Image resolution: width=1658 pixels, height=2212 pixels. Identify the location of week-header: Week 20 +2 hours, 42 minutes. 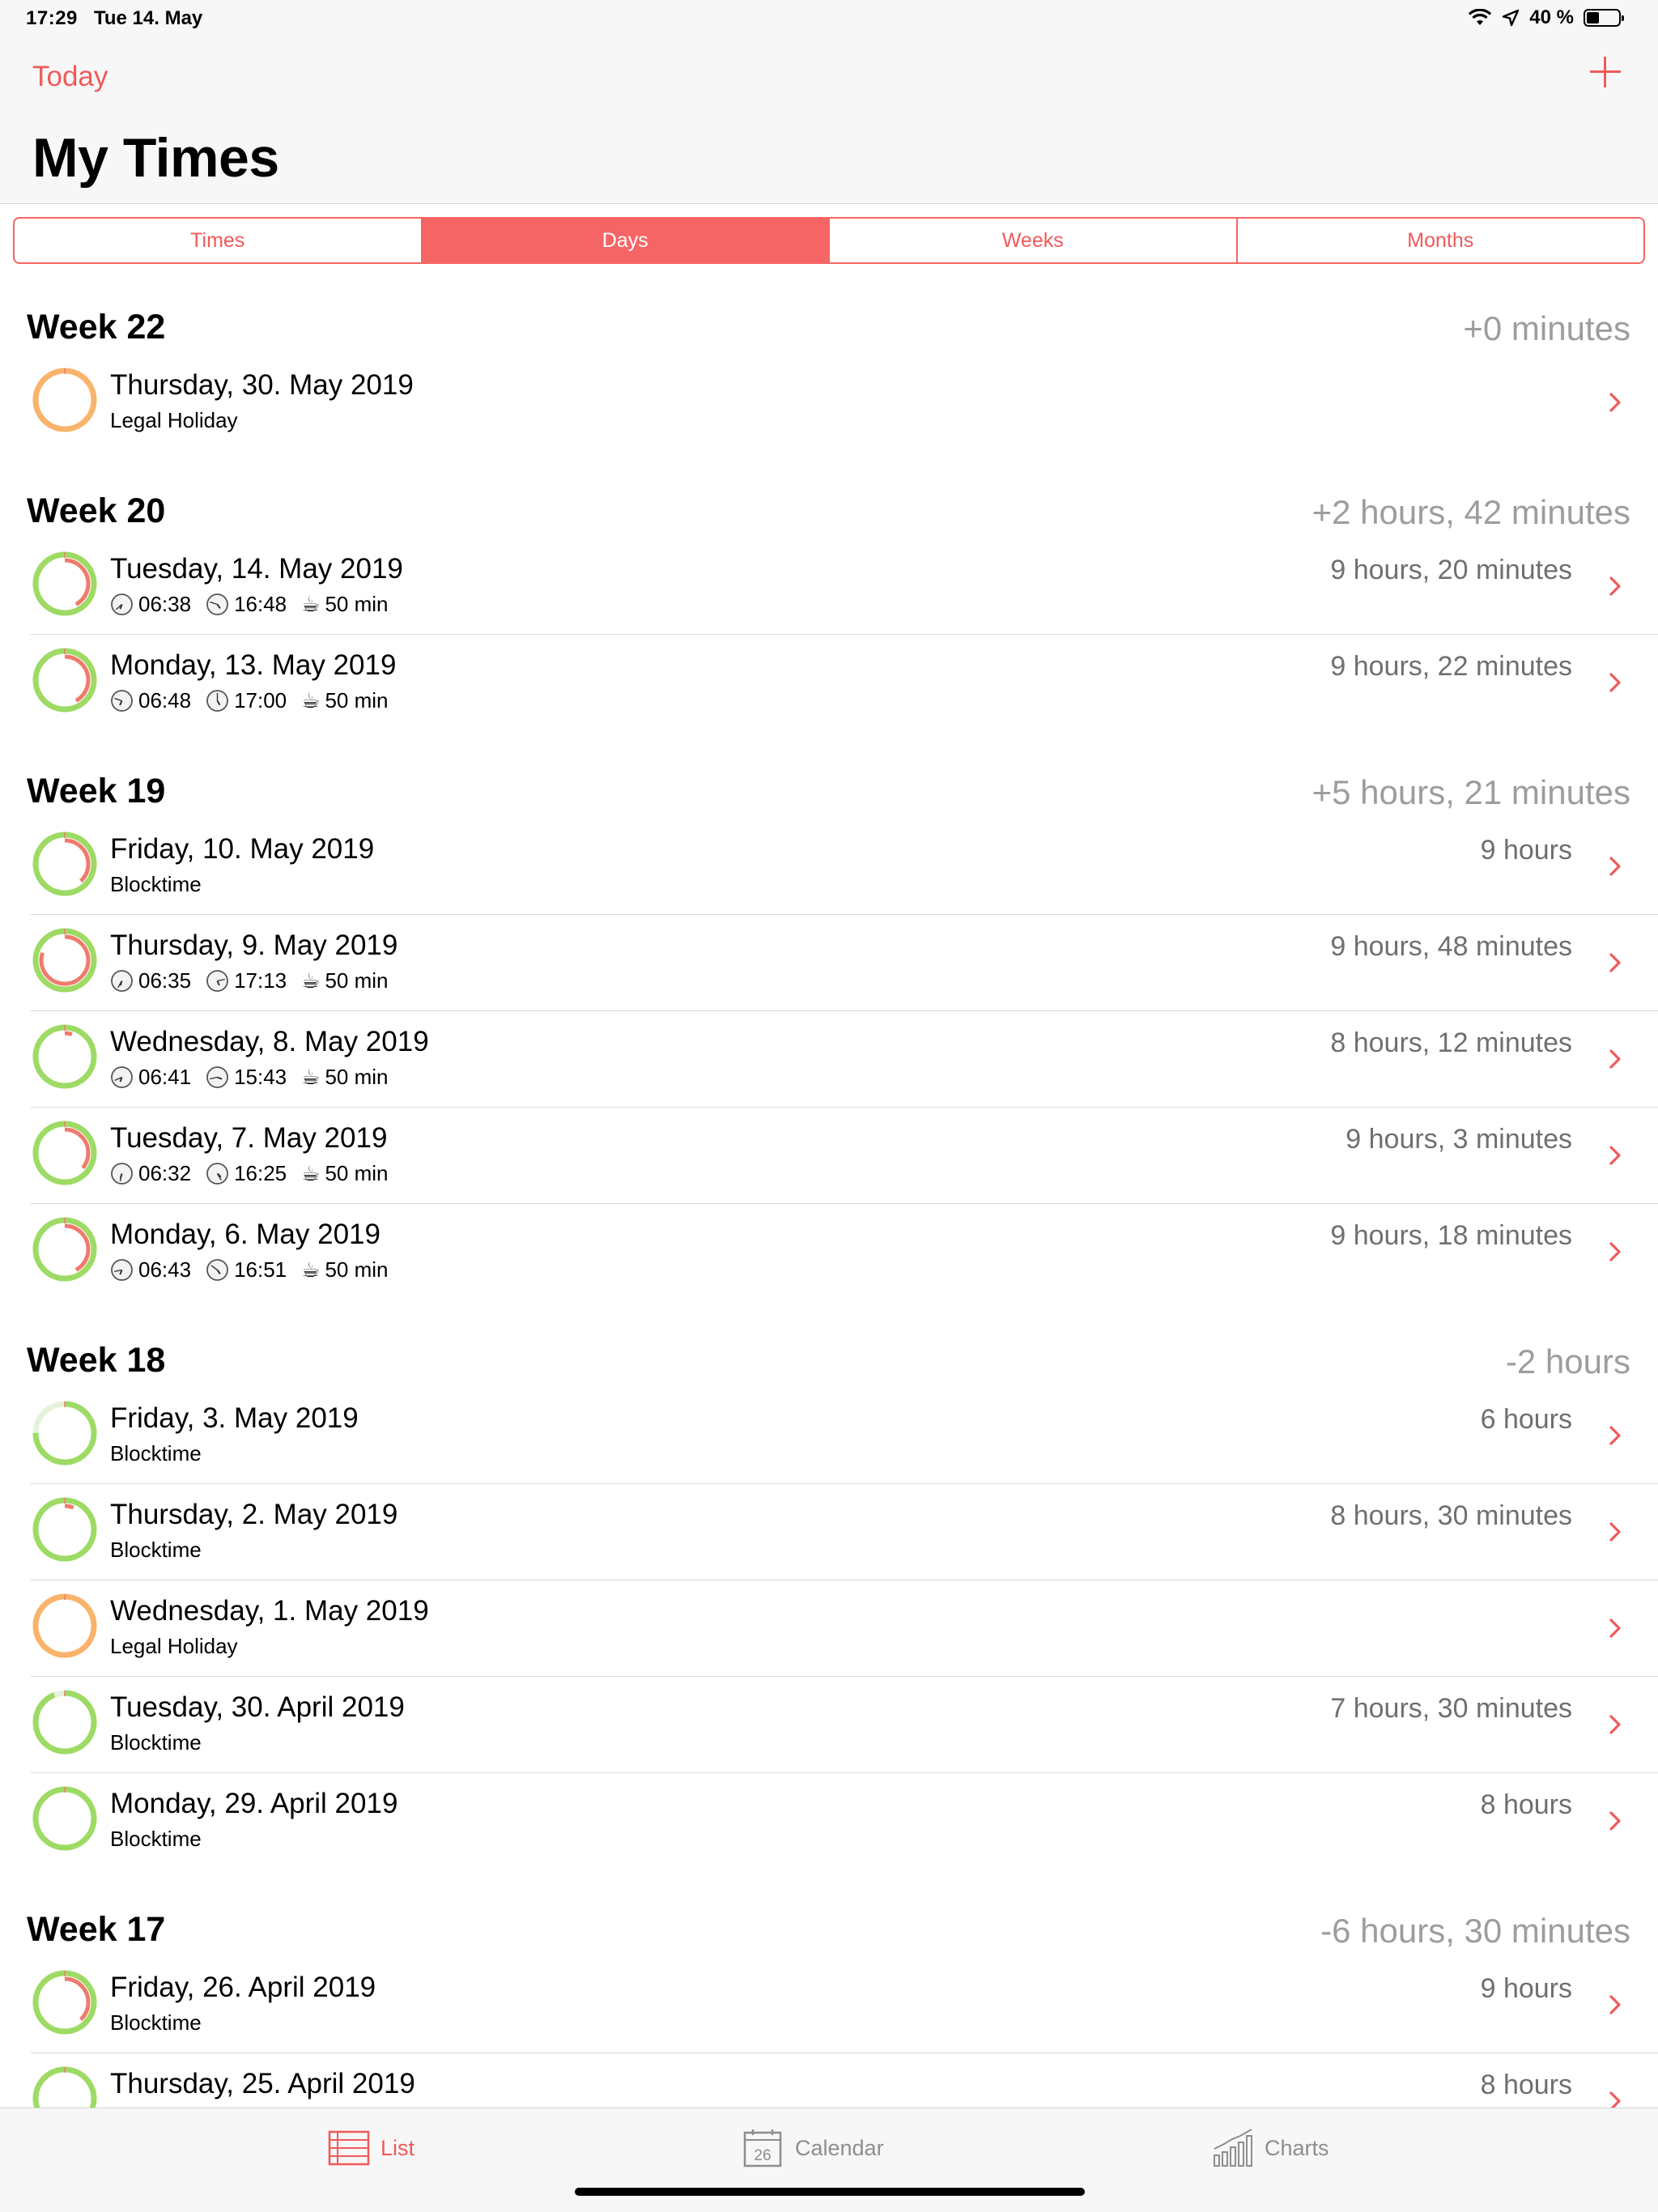
(829, 499).